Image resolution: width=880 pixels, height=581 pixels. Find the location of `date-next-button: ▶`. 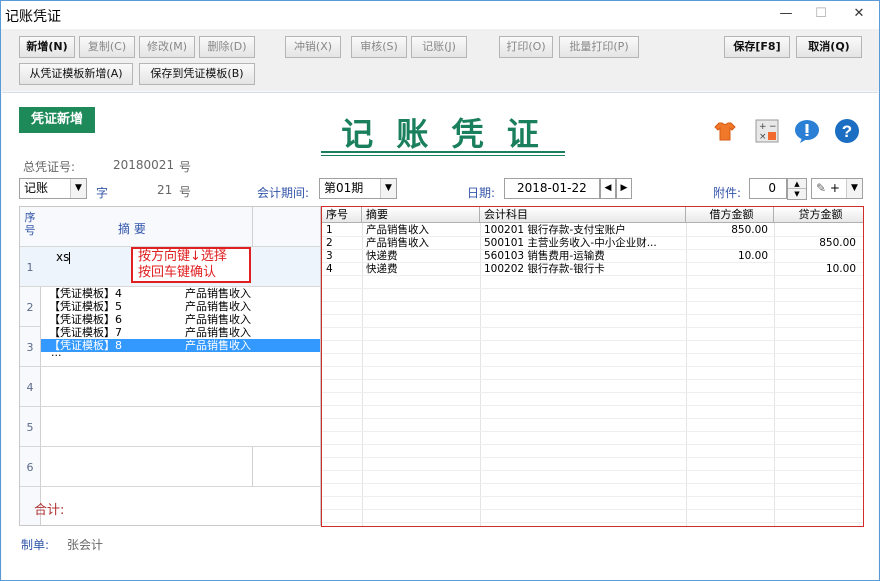

date-next-button: ▶ is located at coordinates (624, 188).